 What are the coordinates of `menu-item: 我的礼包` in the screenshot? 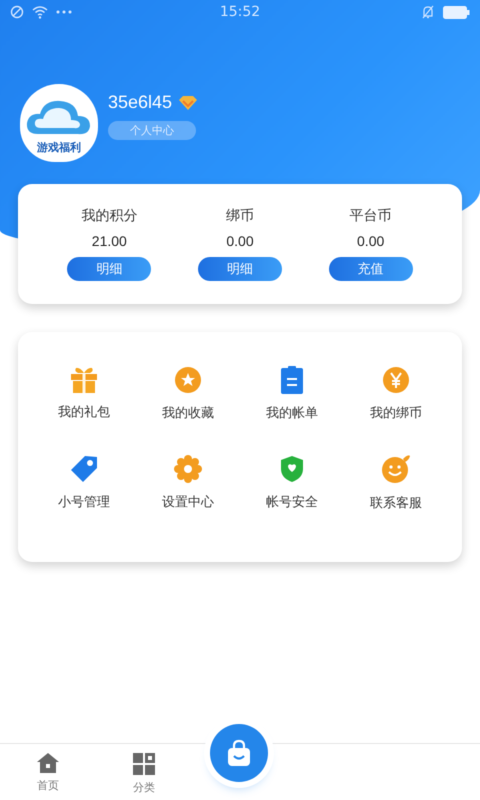 It's located at (84, 394).